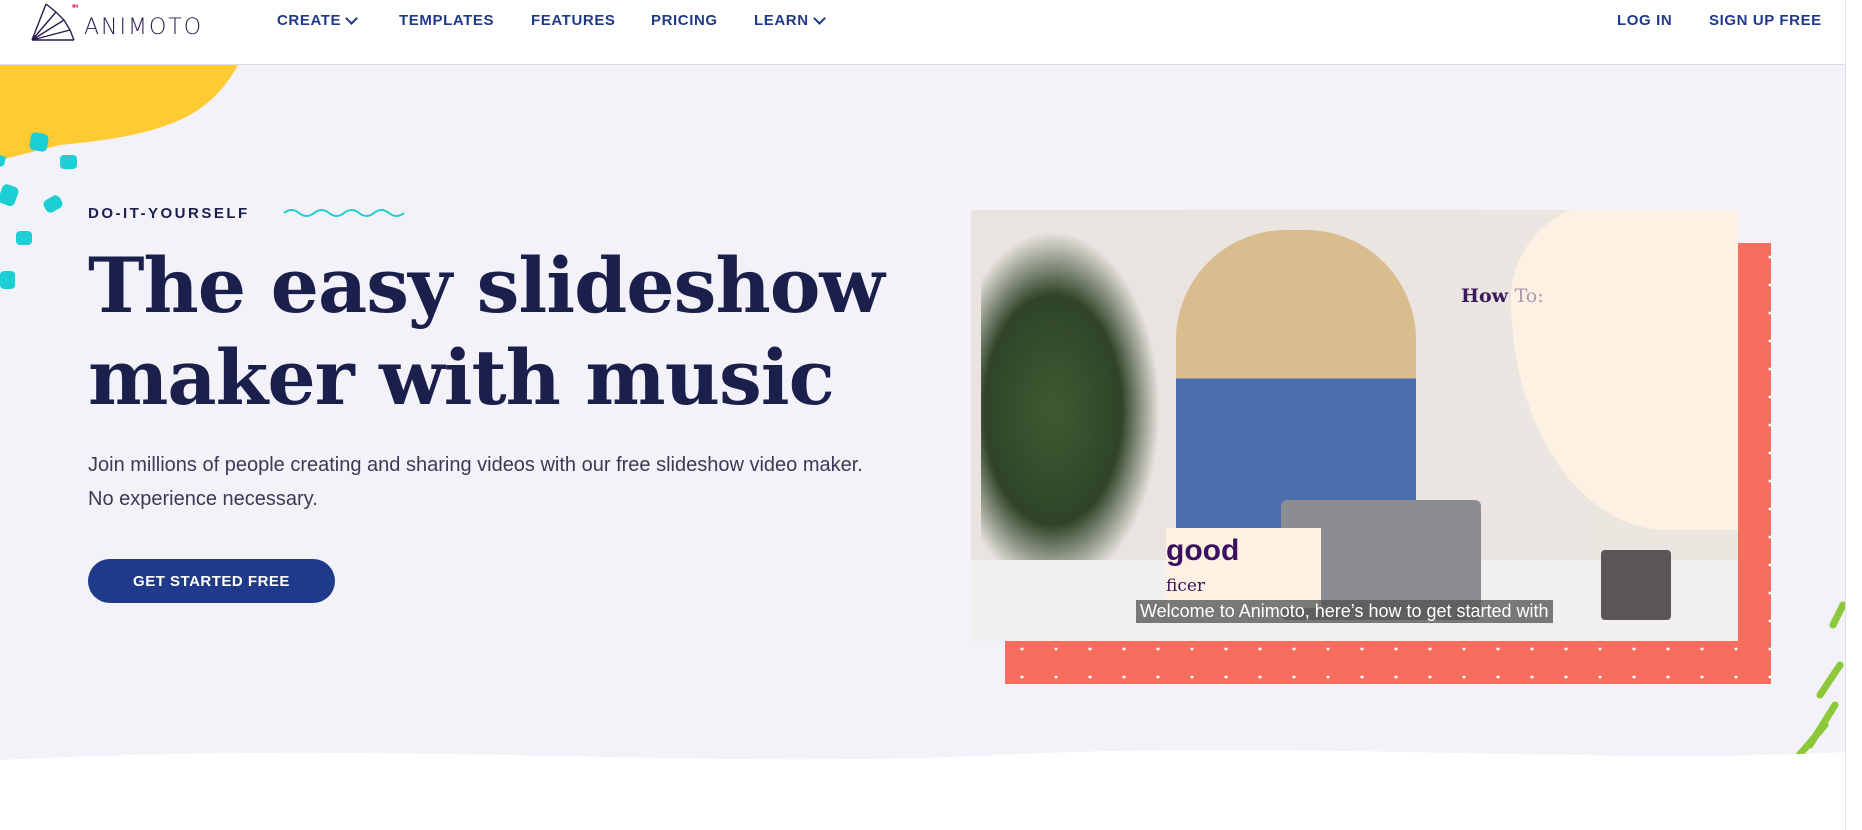 This screenshot has height=830, width=1862. I want to click on logo: ANIMOTO, so click(116, 22).